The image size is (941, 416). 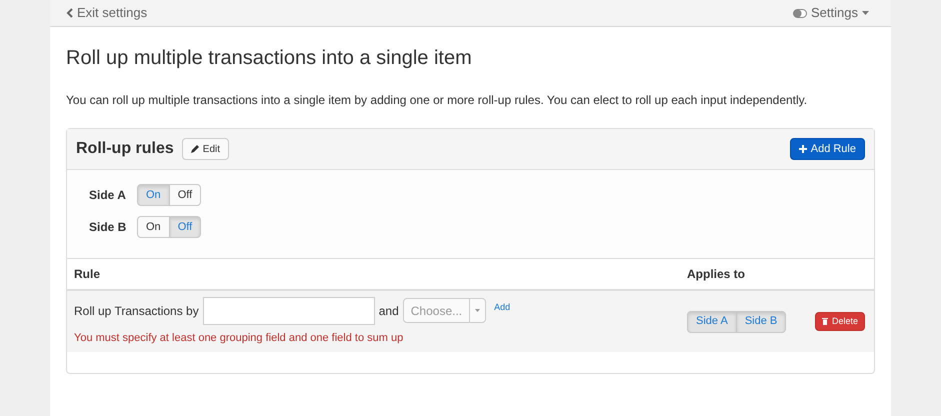 I want to click on toggle-icon, so click(x=800, y=13).